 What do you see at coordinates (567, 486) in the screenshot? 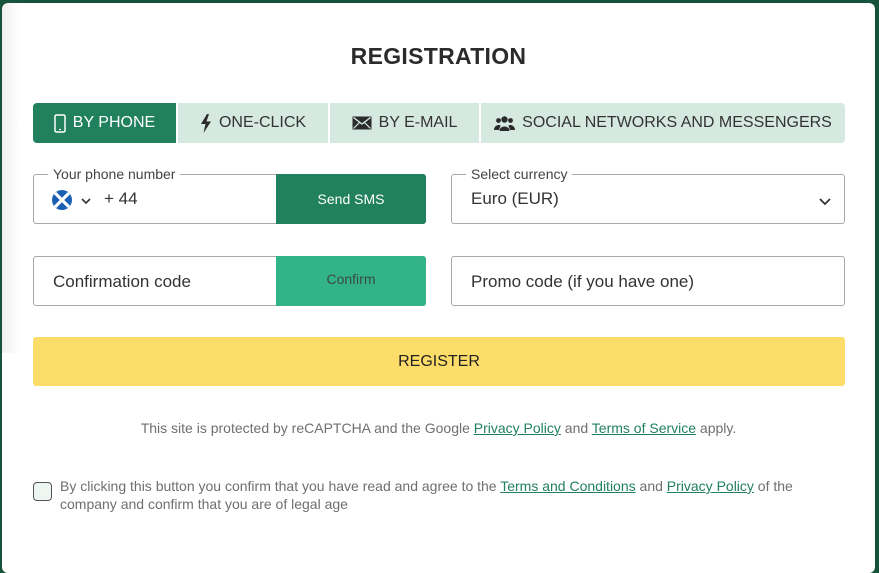
I see `terms-and-conditions-link: Terms and Conditions` at bounding box center [567, 486].